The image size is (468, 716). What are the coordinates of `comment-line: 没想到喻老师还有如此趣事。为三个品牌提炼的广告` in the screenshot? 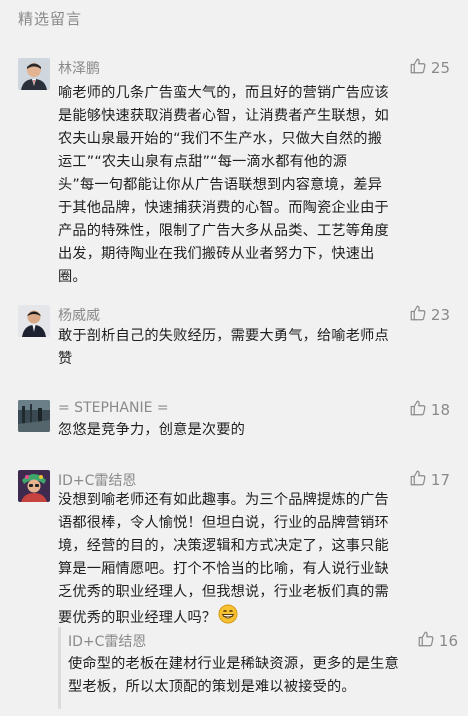 It's located at (223, 500).